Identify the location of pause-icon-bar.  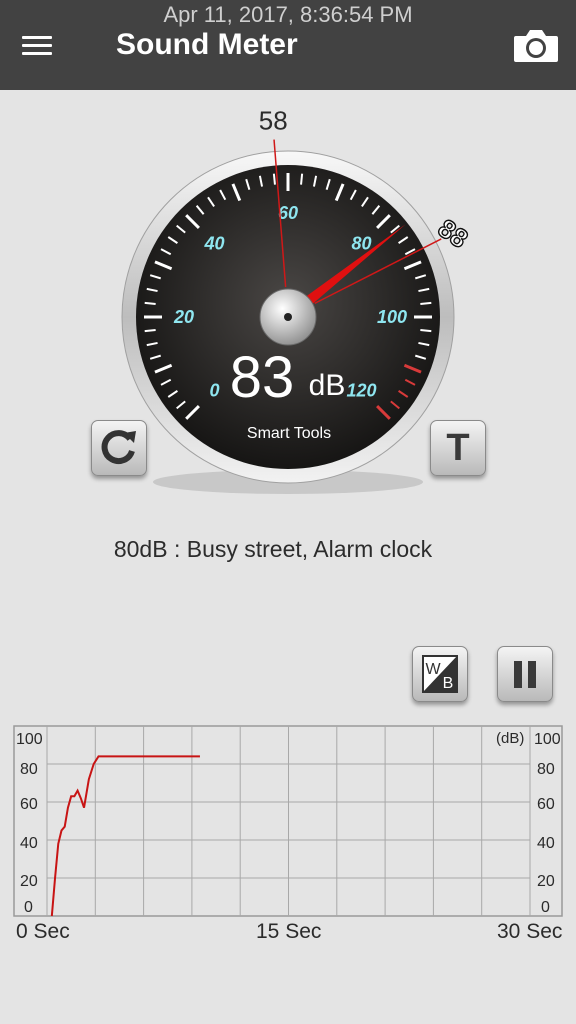
(532, 674).